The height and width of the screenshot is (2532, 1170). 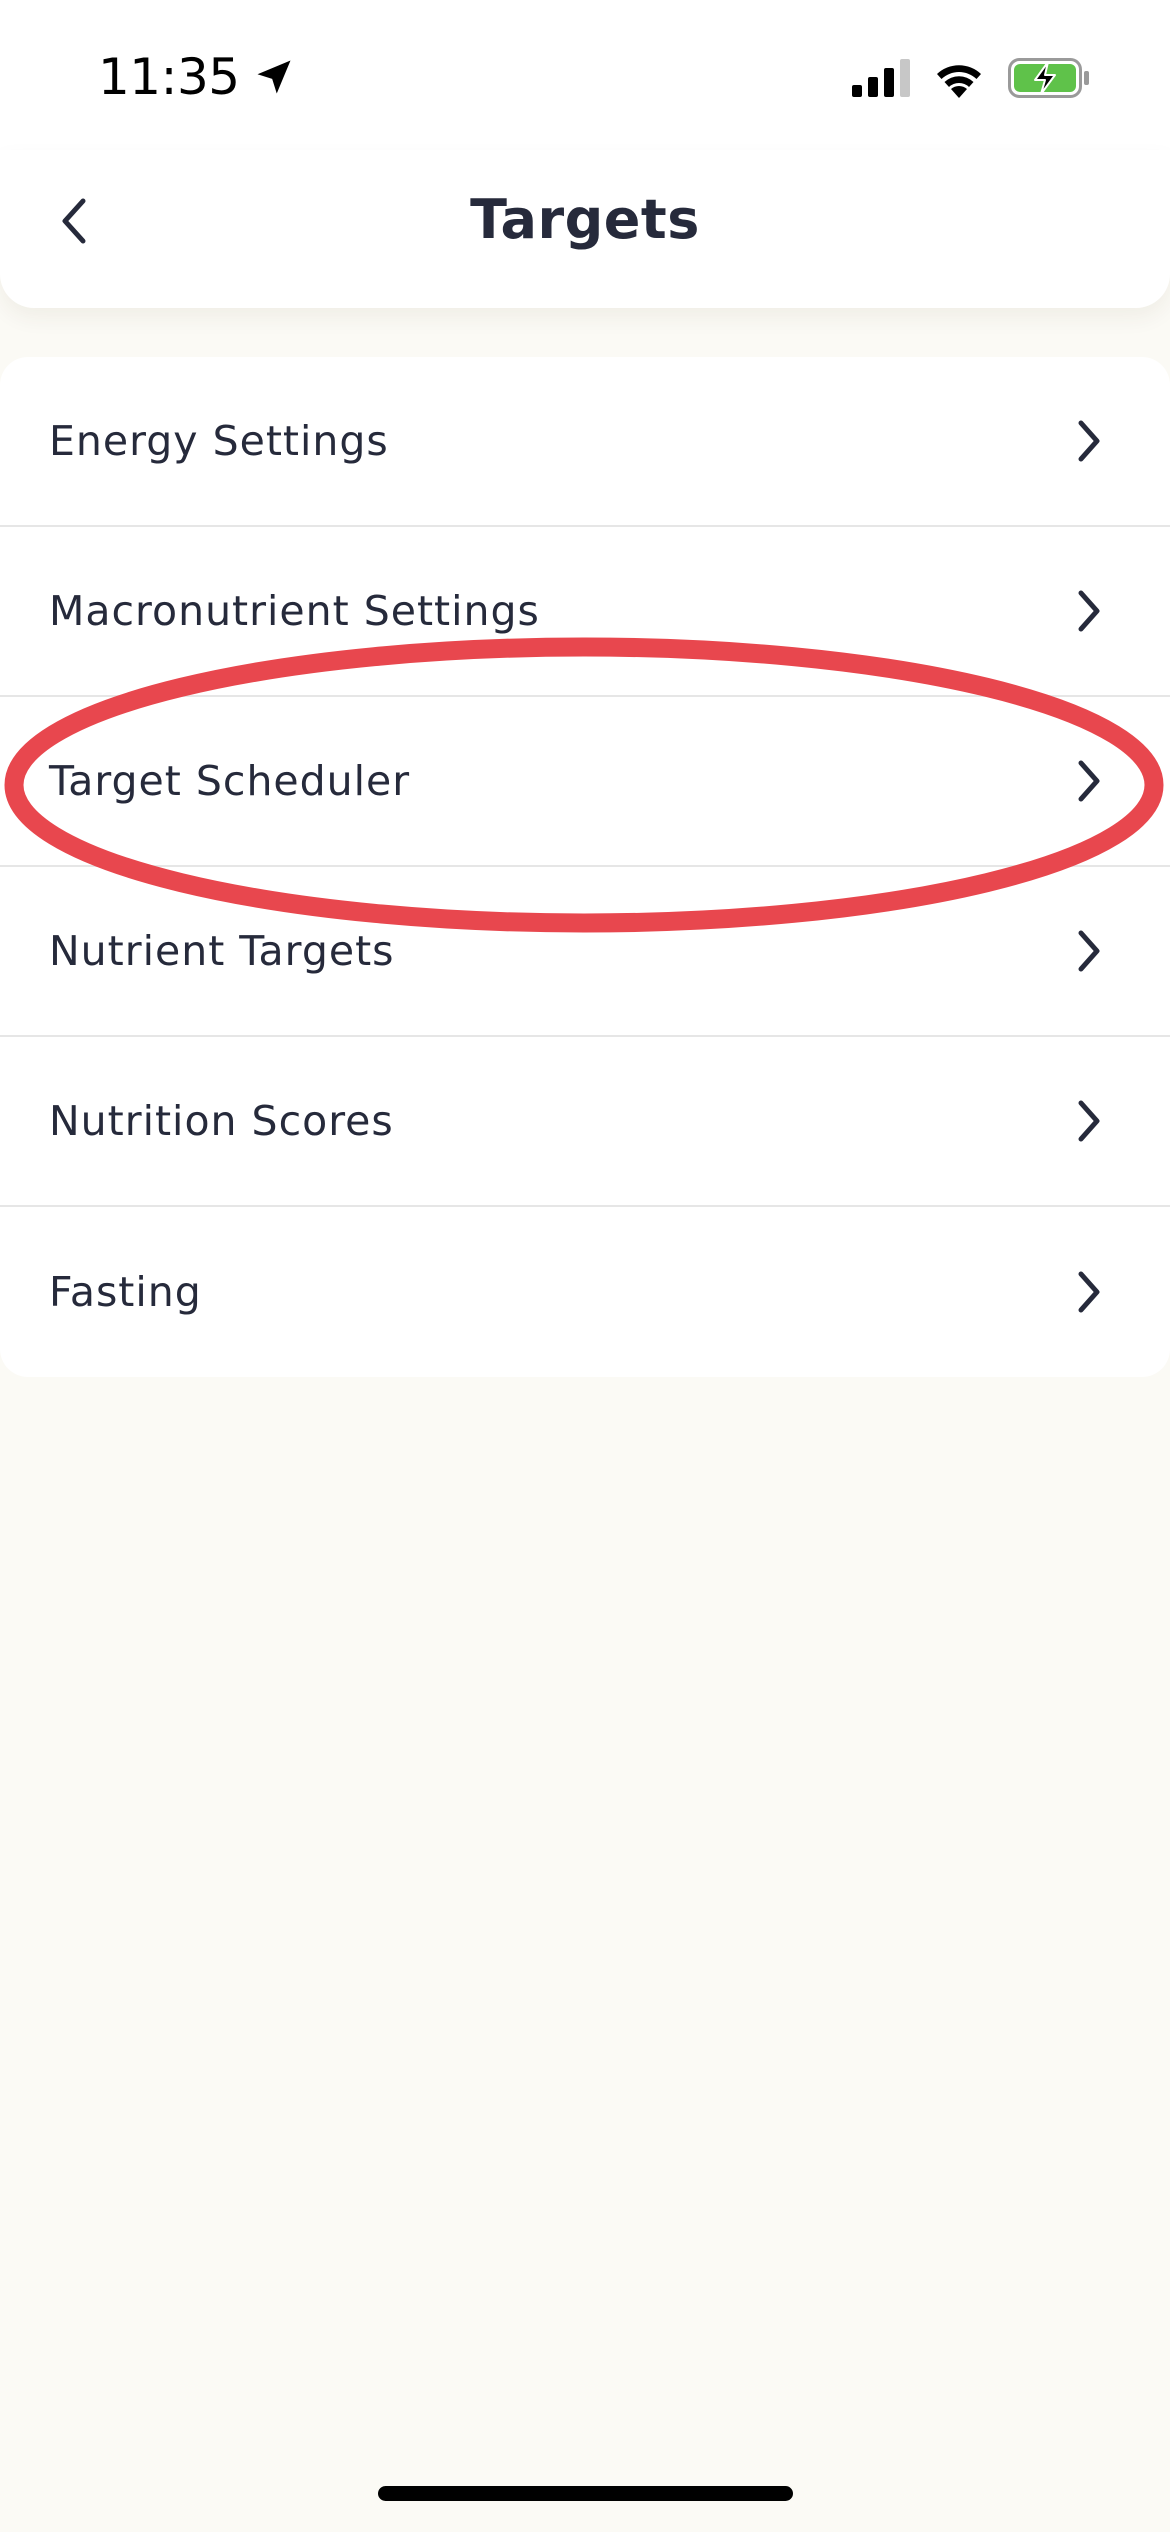 What do you see at coordinates (169, 77) in the screenshot?
I see `status-time: 11:35` at bounding box center [169, 77].